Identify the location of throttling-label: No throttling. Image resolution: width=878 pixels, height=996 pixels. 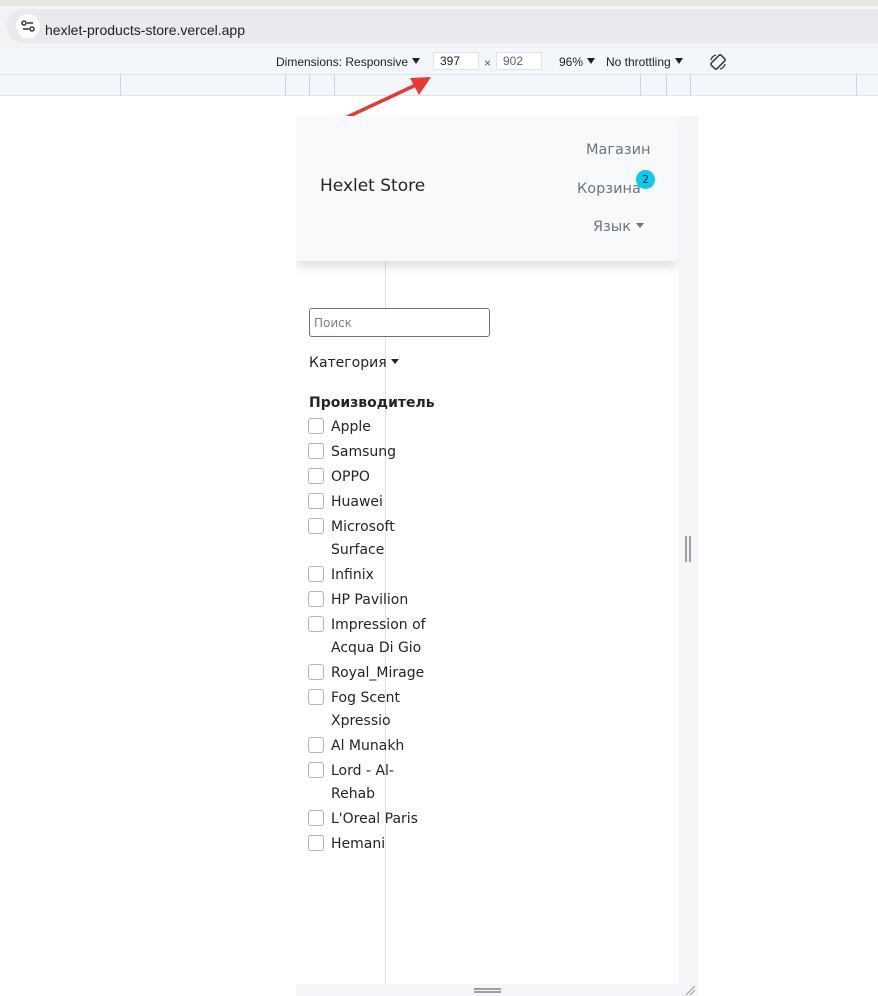
(638, 62).